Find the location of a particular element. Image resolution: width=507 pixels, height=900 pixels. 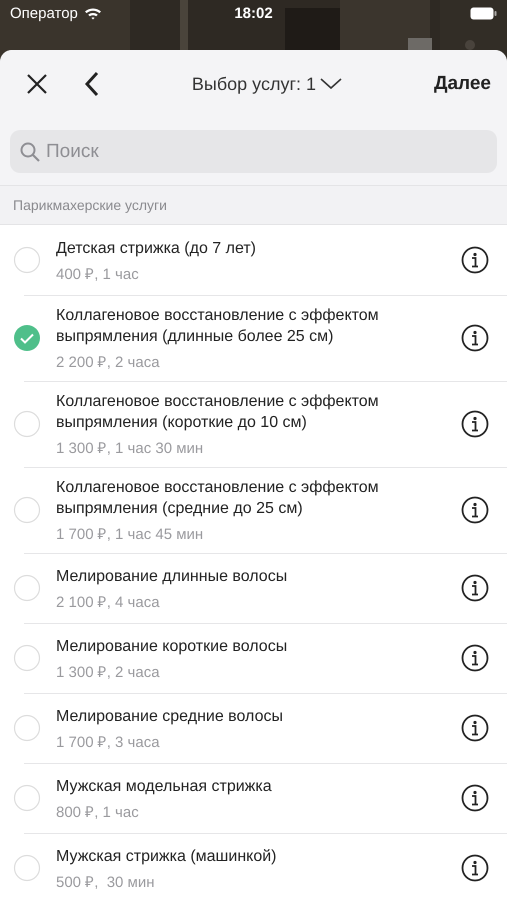

carrier-name: Оператор is located at coordinates (44, 13).